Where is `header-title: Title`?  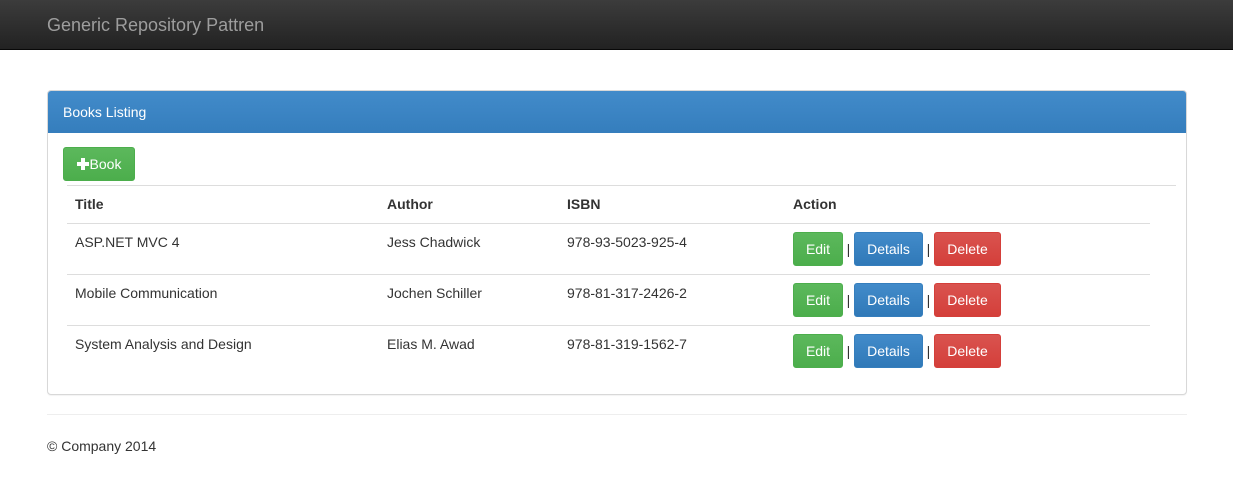
header-title: Title is located at coordinates (223, 205).